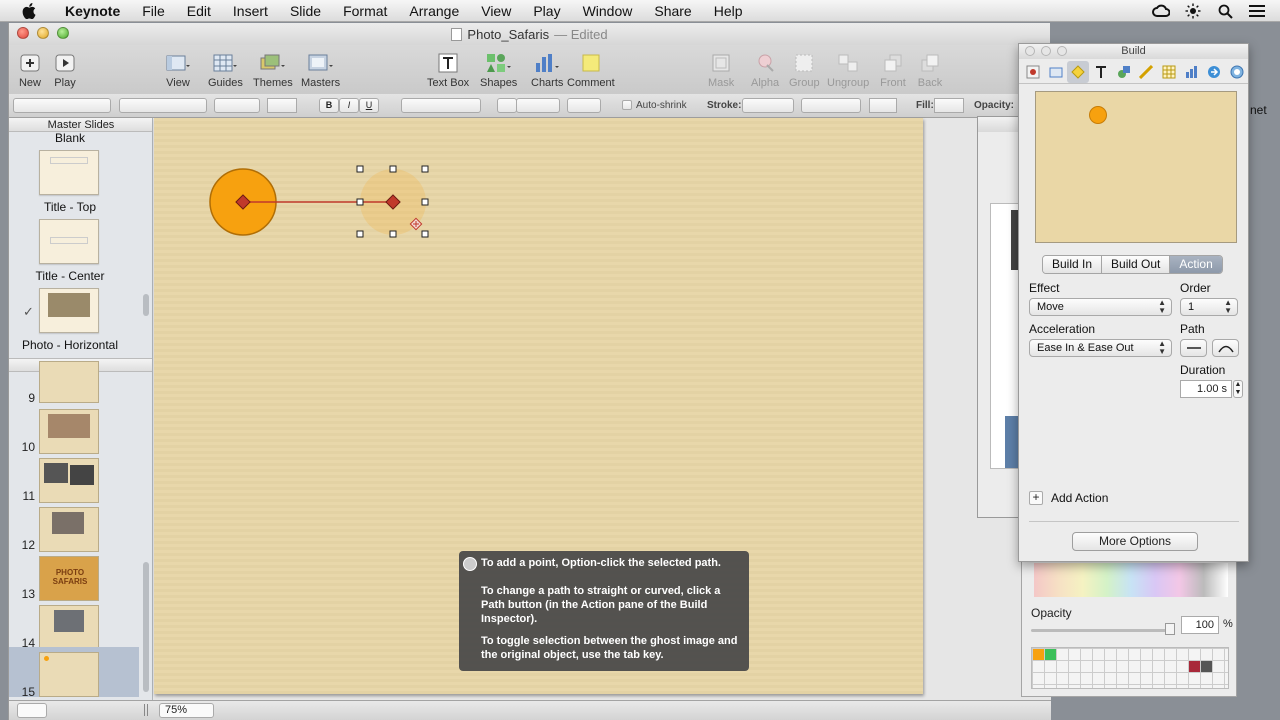 This screenshot has width=1280, height=720. I want to click on slide-inspector-icon, so click(1056, 72).